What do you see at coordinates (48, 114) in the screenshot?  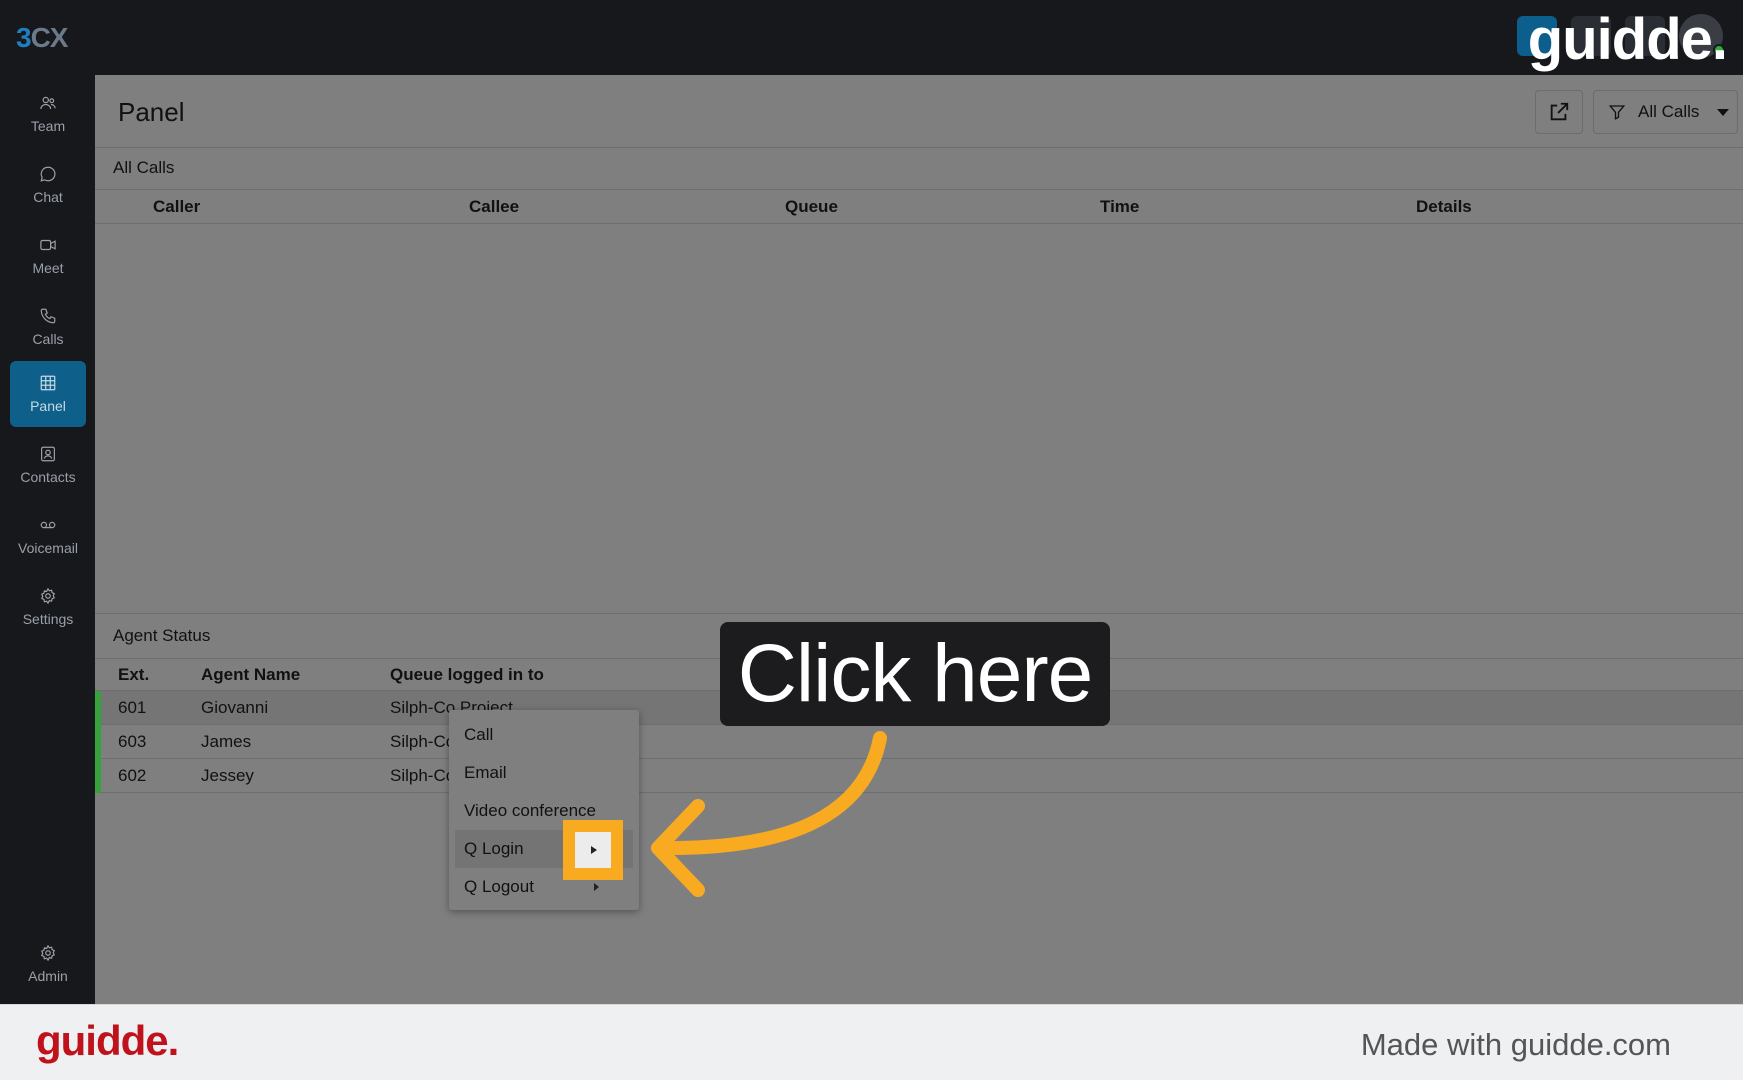 I see `sidebar-item-team: Team` at bounding box center [48, 114].